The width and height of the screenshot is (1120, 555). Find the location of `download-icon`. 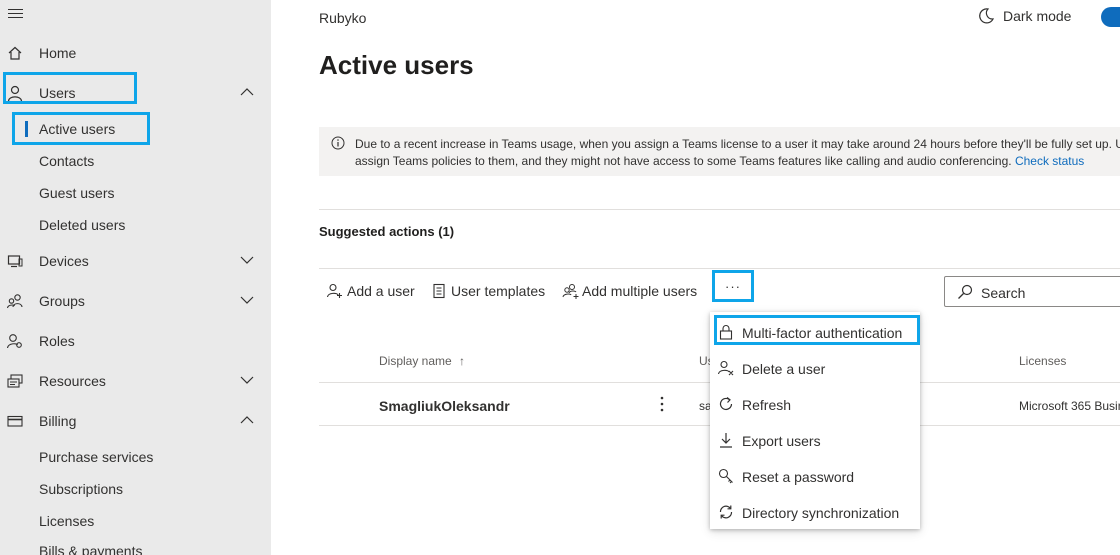

download-icon is located at coordinates (726, 440).